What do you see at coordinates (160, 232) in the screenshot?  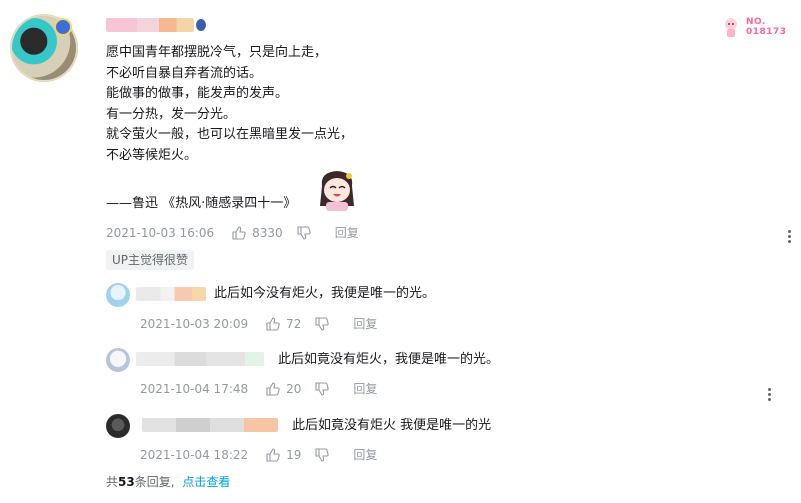 I see `comment-date: 2021-10-03 16:06` at bounding box center [160, 232].